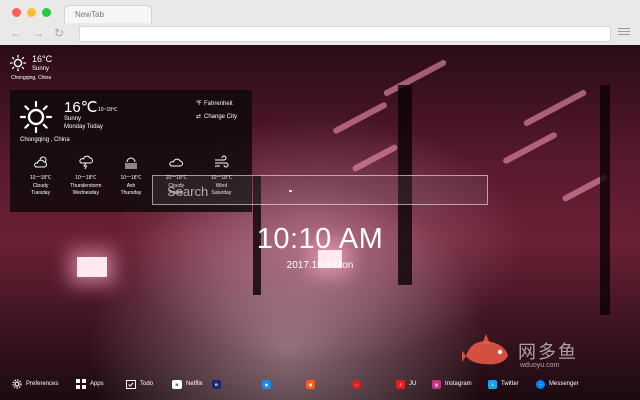  What do you see at coordinates (317, 191) in the screenshot?
I see `search-input` at bounding box center [317, 191].